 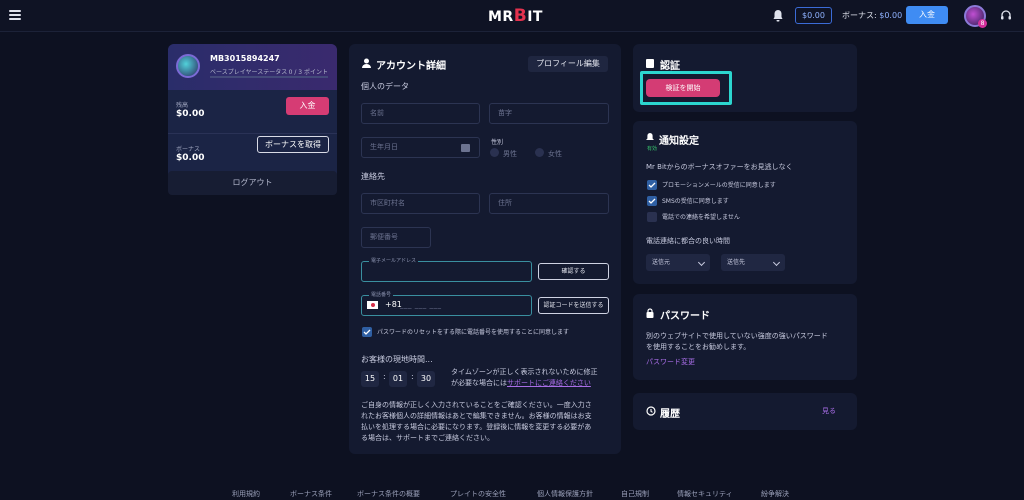 What do you see at coordinates (269, 77) in the screenshot?
I see `status-progress` at bounding box center [269, 77].